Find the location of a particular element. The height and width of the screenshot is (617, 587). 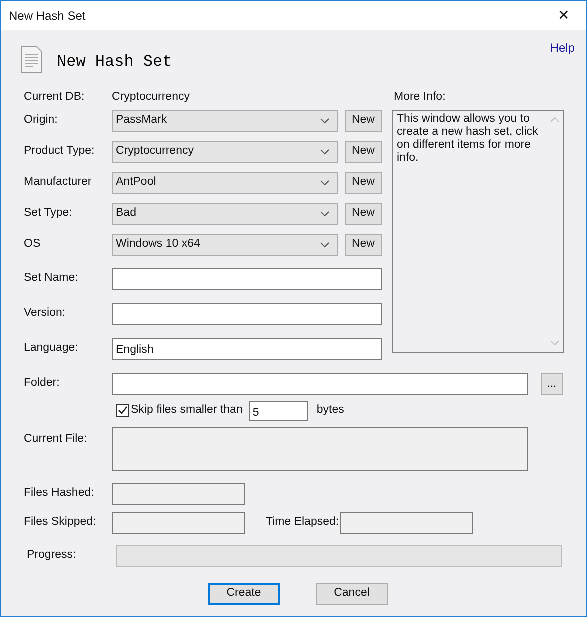

field-label: Skip files smaller than is located at coordinates (187, 410).